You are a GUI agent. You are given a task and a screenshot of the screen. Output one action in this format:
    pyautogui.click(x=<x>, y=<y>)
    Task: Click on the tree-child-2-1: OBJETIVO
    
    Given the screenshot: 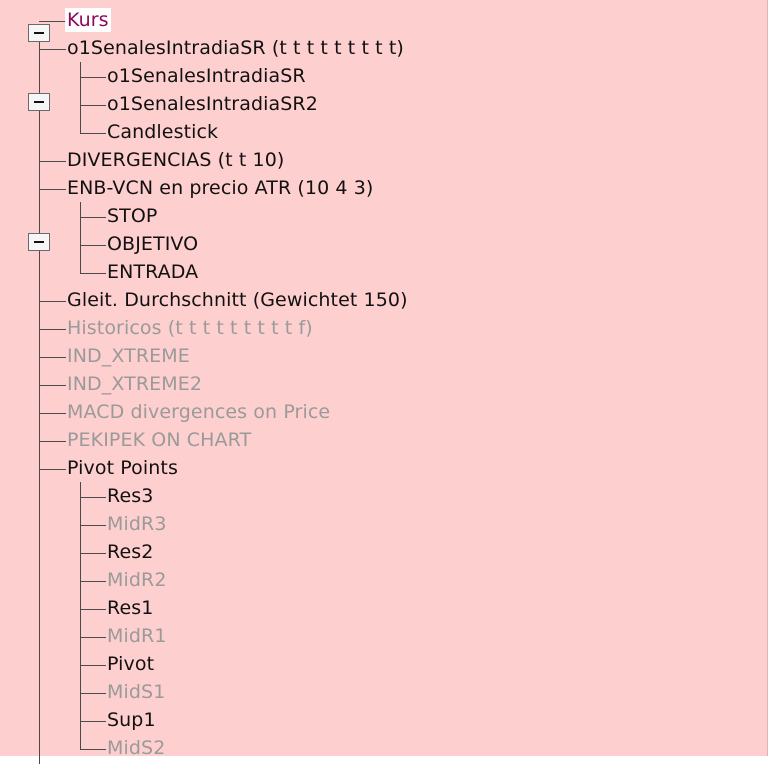 What is the action you would take?
    pyautogui.click(x=152, y=244)
    